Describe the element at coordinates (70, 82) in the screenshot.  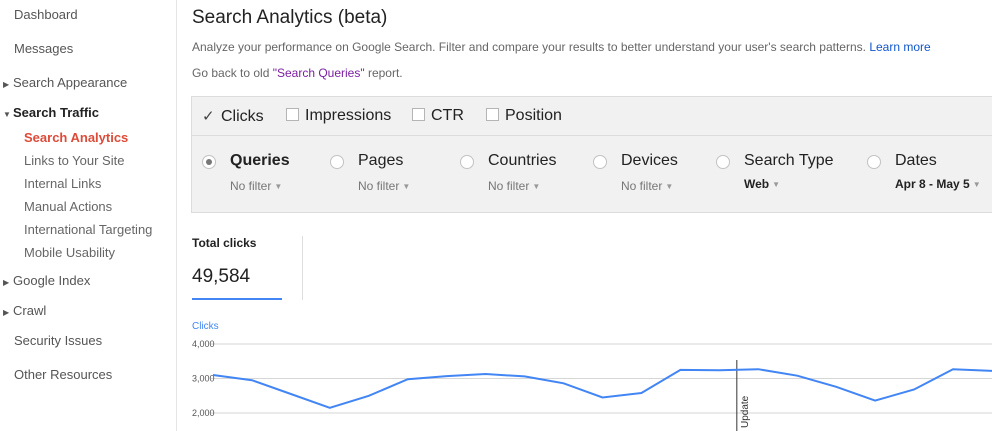
I see `sidebar-item-label: Search Appearance` at that location.